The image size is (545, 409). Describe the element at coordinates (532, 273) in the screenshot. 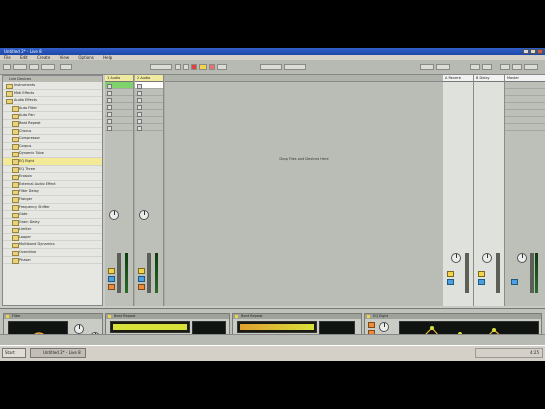

I see `master-volume-fader` at that location.